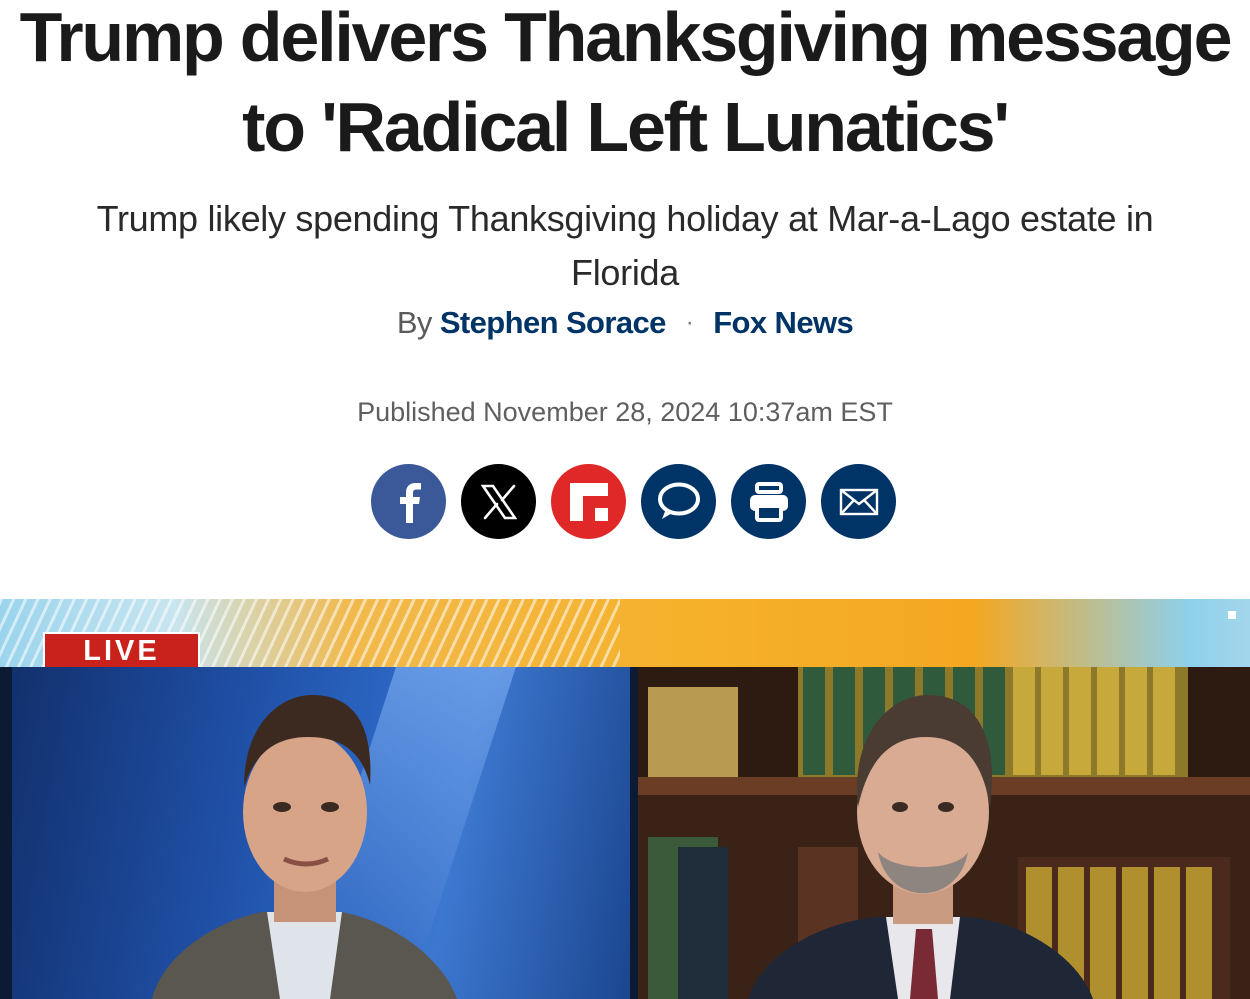 The height and width of the screenshot is (999, 1250). I want to click on flipboard-icon, so click(588, 501).